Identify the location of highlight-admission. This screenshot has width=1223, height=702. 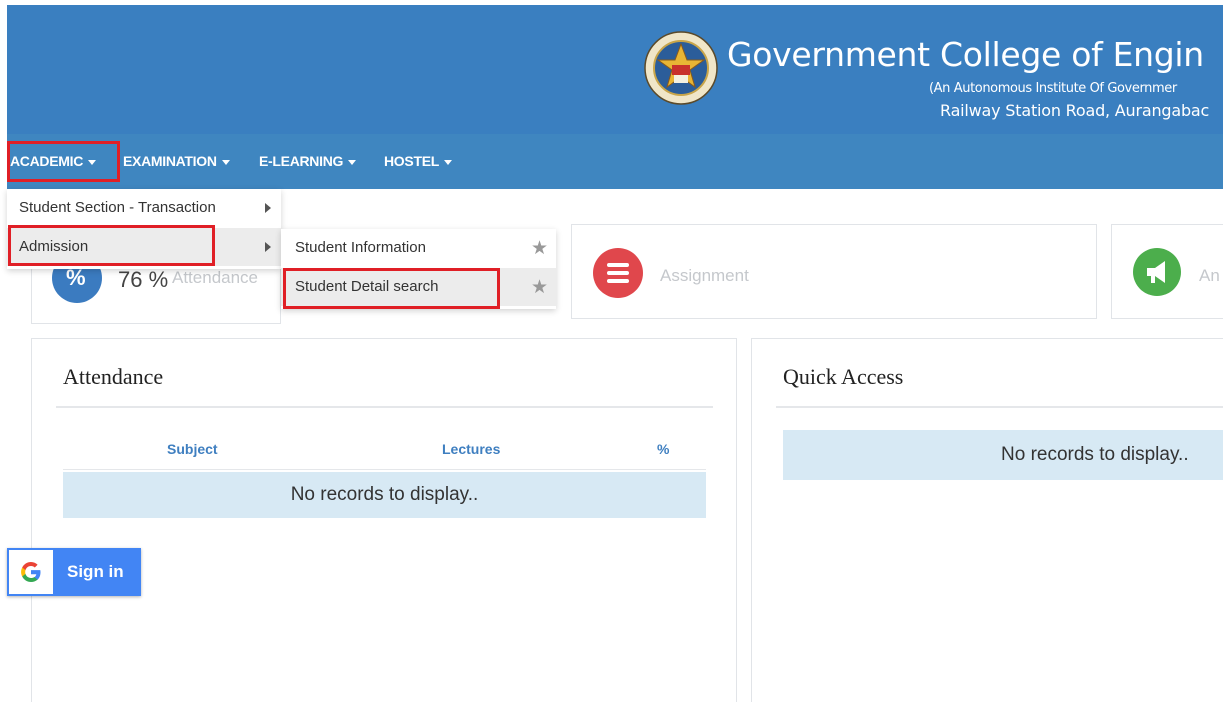
(111, 245).